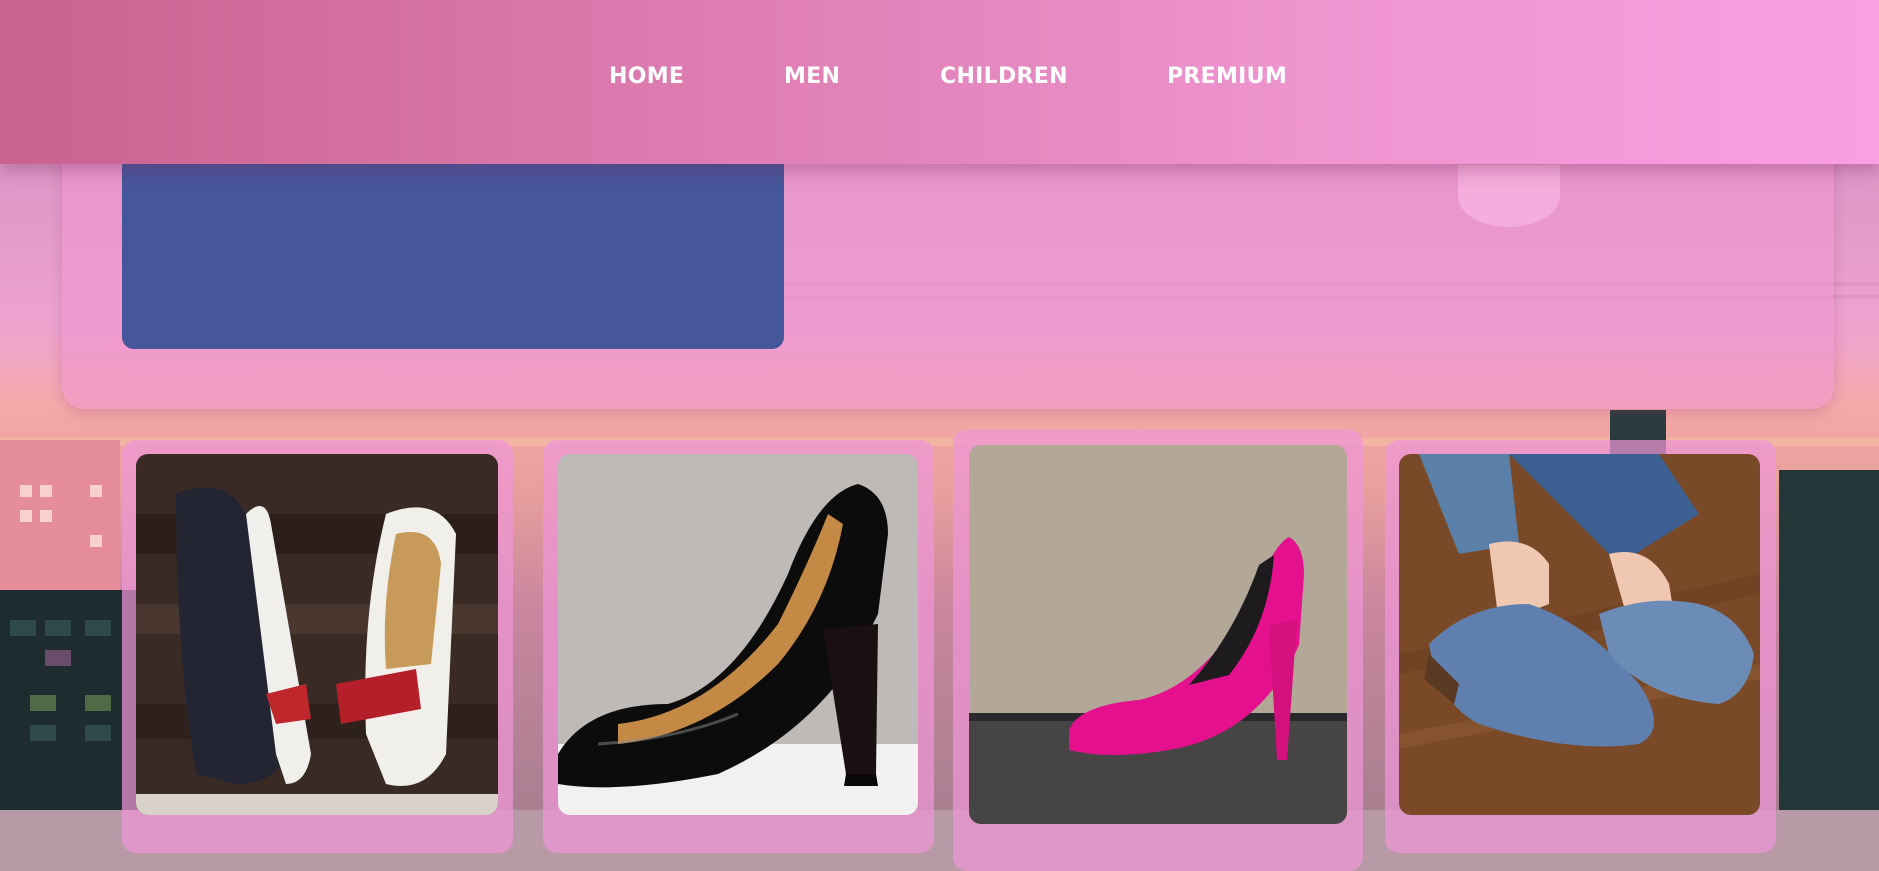  Describe the element at coordinates (812, 76) in the screenshot. I see `nav-link-men: MEN` at that location.